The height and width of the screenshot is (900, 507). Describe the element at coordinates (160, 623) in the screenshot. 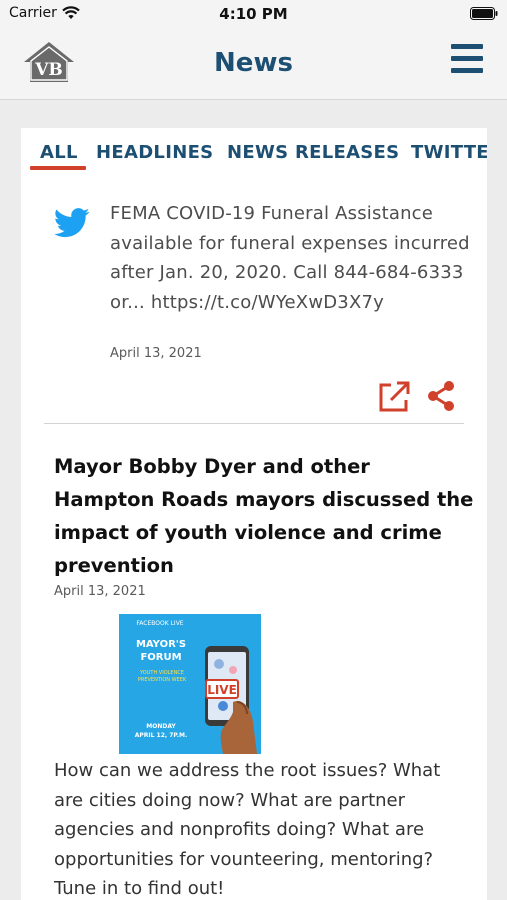

I see `promo-kicker: FACEBOOK LIVE` at that location.